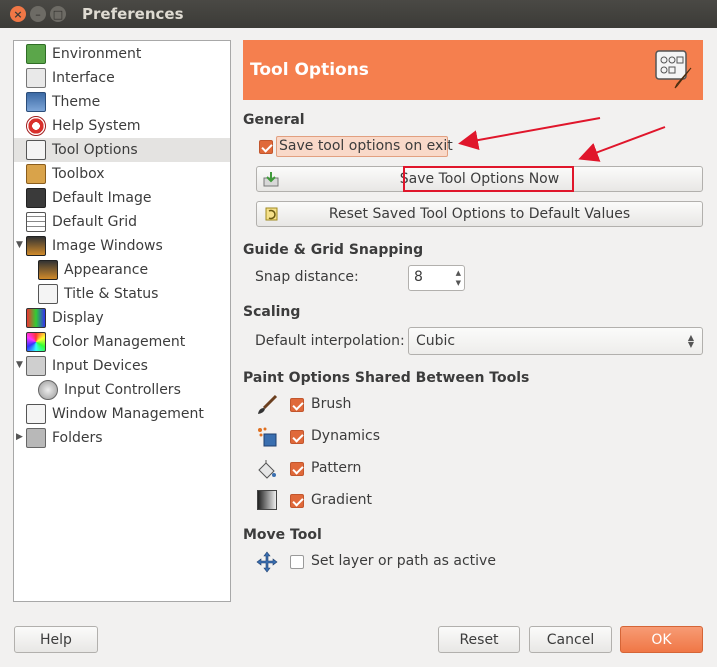 Image resolution: width=717 pixels, height=667 pixels. I want to click on paint-options-heading: Paint Options Shared Between Tools, so click(386, 378).